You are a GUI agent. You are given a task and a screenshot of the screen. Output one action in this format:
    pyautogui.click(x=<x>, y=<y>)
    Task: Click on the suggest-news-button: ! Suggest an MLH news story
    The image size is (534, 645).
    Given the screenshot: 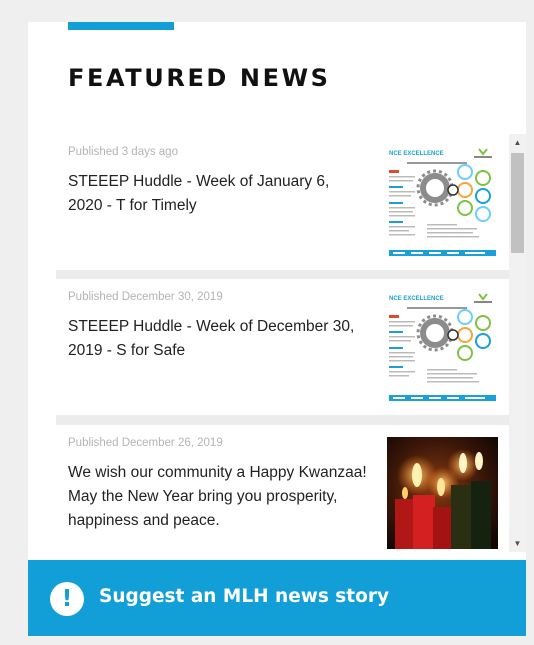 What is the action you would take?
    pyautogui.click(x=277, y=598)
    